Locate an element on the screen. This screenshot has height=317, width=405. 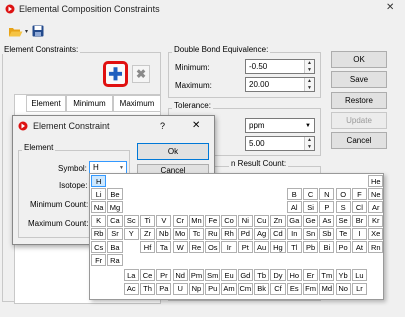
element-cell-ga: Ga is located at coordinates (294, 220).